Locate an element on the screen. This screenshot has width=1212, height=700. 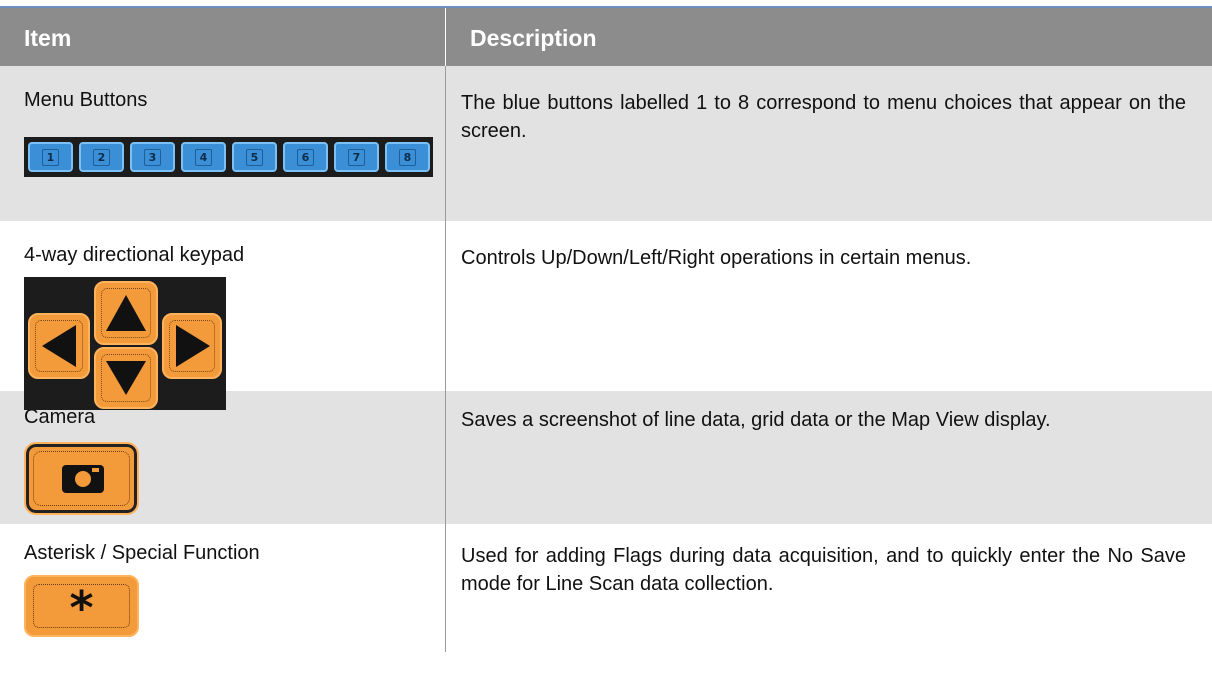
menu-button-1: 1 is located at coordinates (50, 157).